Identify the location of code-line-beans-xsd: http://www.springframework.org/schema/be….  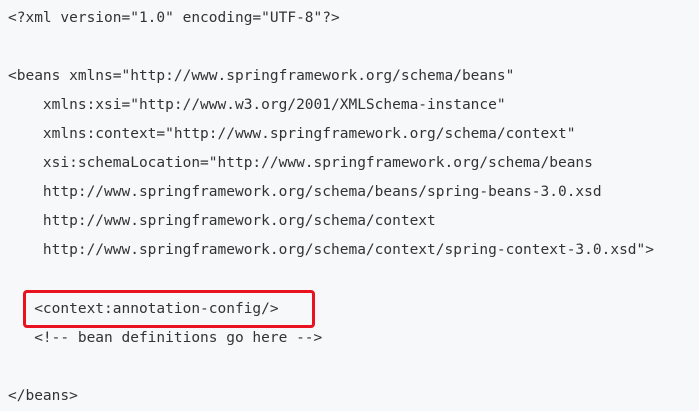
(305, 192).